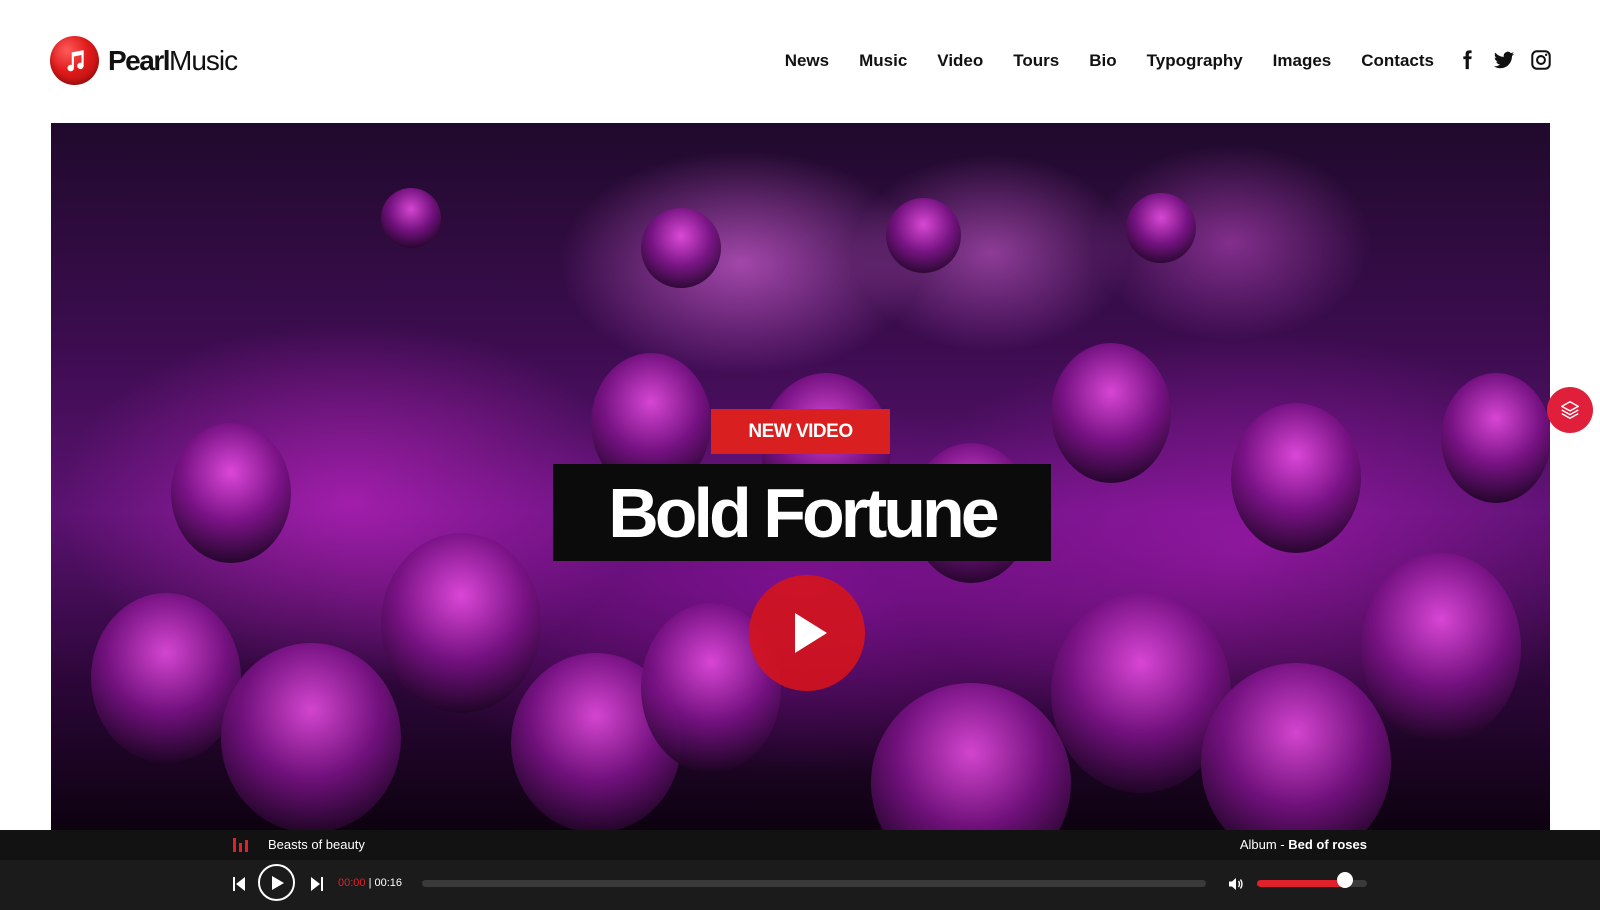  What do you see at coordinates (173, 60) in the screenshot?
I see `brand-name: PearlMusic` at bounding box center [173, 60].